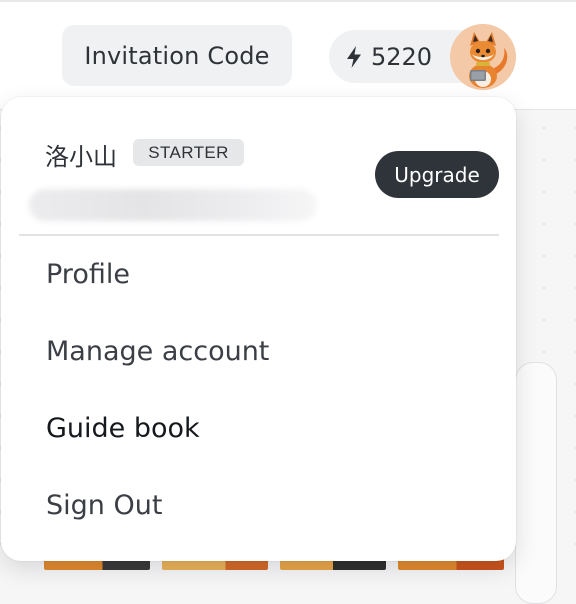 The image size is (576, 604). What do you see at coordinates (123, 428) in the screenshot?
I see `menu-item-guide-book: Guide book` at bounding box center [123, 428].